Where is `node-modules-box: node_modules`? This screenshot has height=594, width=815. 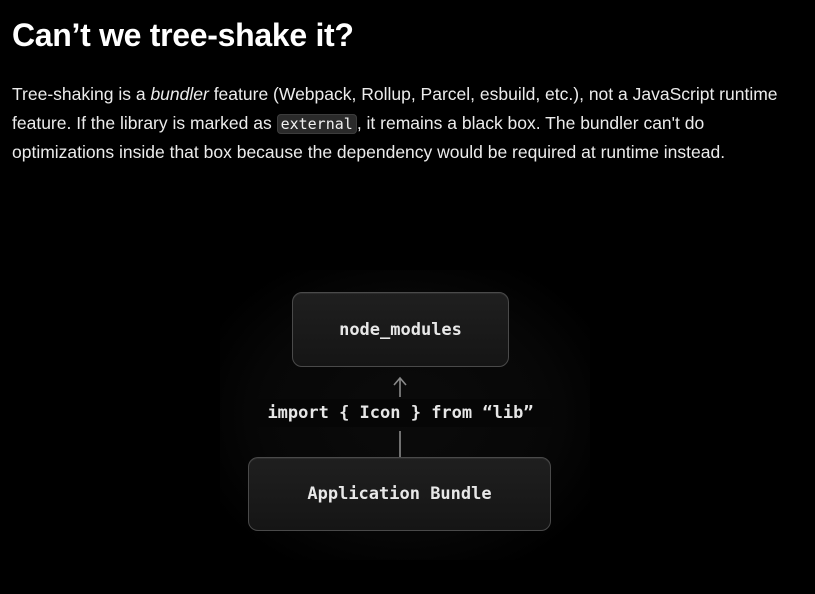 node-modules-box: node_modules is located at coordinates (400, 329).